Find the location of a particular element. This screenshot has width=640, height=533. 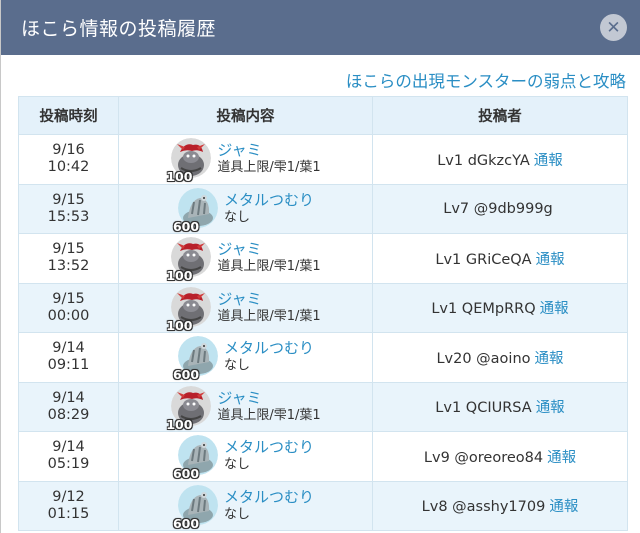

column-header-poster: 投稿者 is located at coordinates (500, 115).